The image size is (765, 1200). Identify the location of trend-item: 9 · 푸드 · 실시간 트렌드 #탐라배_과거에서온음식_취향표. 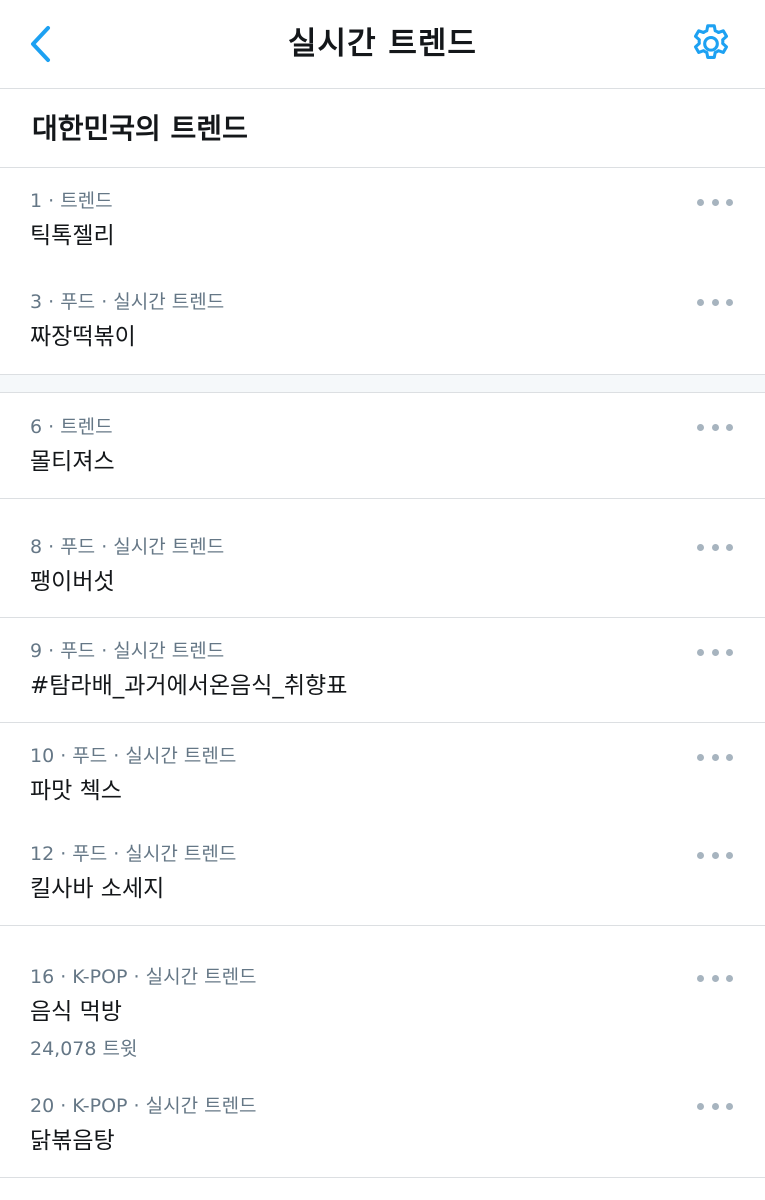
(382, 670).